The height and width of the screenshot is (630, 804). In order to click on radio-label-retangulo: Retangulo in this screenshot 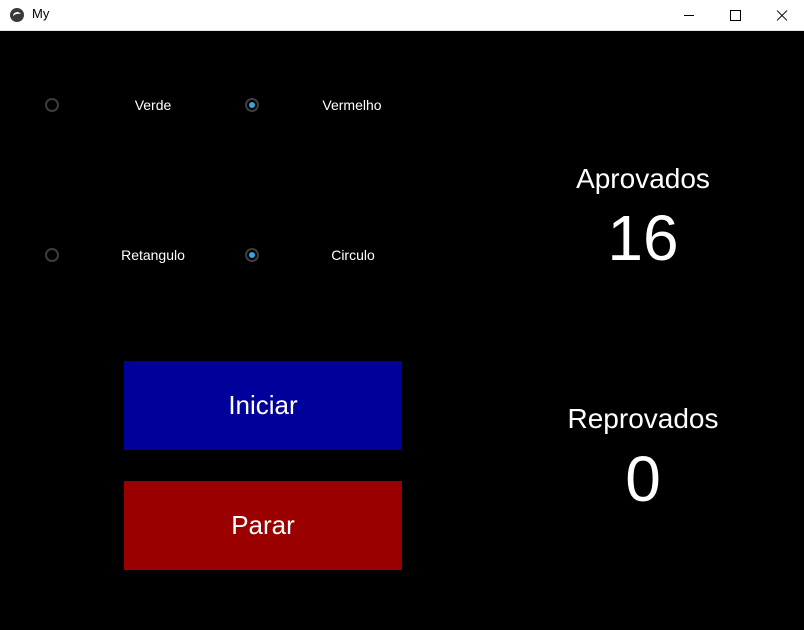, I will do `click(153, 255)`.